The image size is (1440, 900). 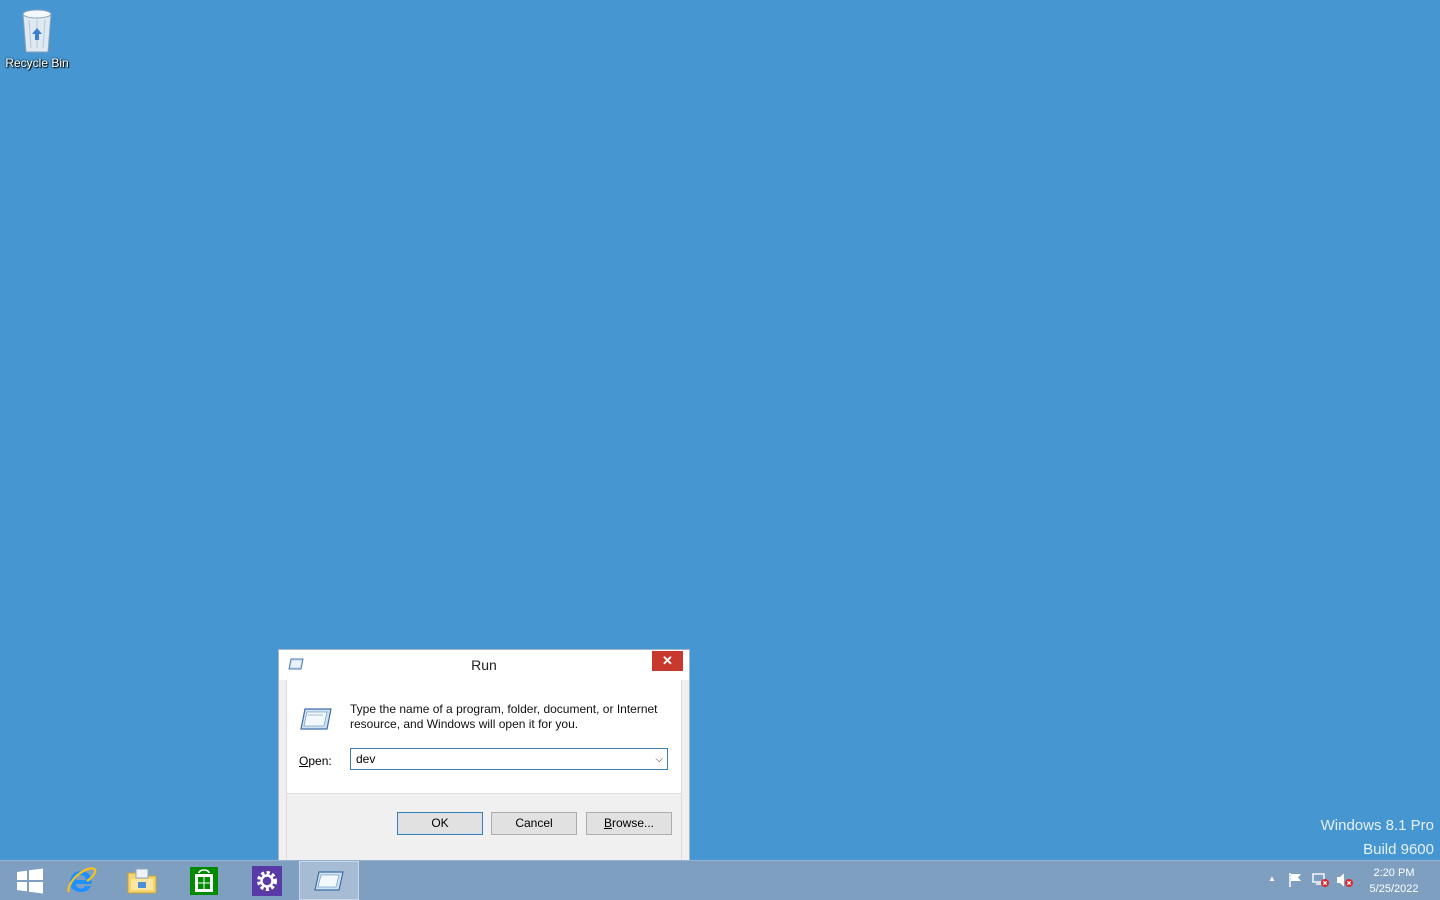 What do you see at coordinates (1394, 873) in the screenshot?
I see `clock-time: 2:20 PM` at bounding box center [1394, 873].